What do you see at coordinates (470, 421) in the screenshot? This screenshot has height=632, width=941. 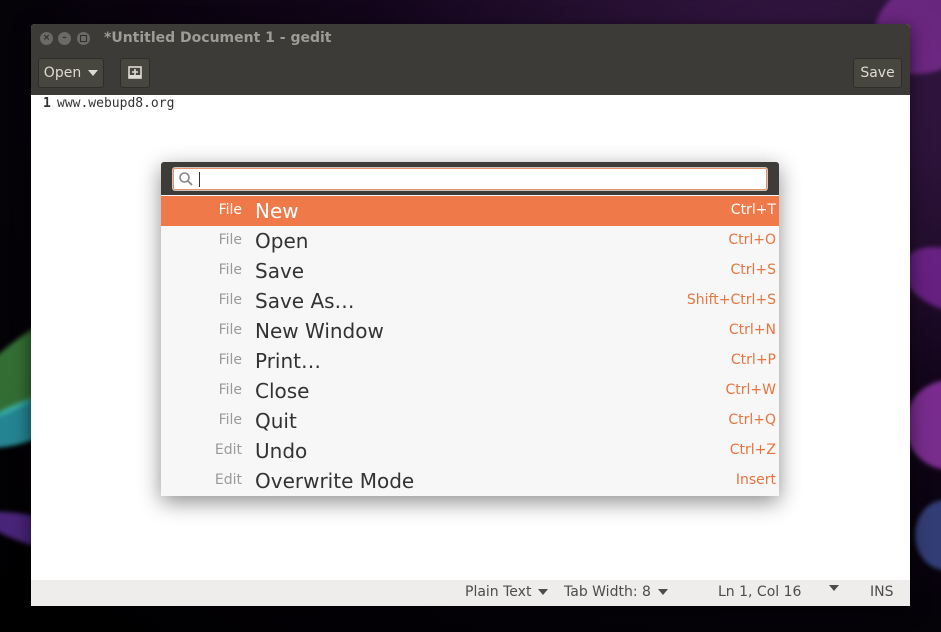 I see `hud-item-quit: File Quit Ctrl+Q` at bounding box center [470, 421].